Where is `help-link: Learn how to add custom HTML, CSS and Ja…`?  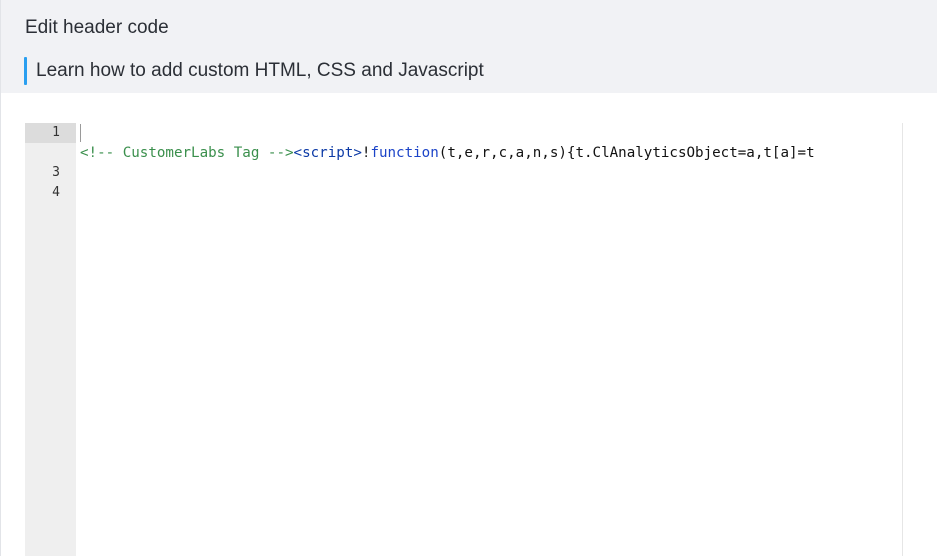 help-link: Learn how to add custom HTML, CSS and Ja… is located at coordinates (254, 71).